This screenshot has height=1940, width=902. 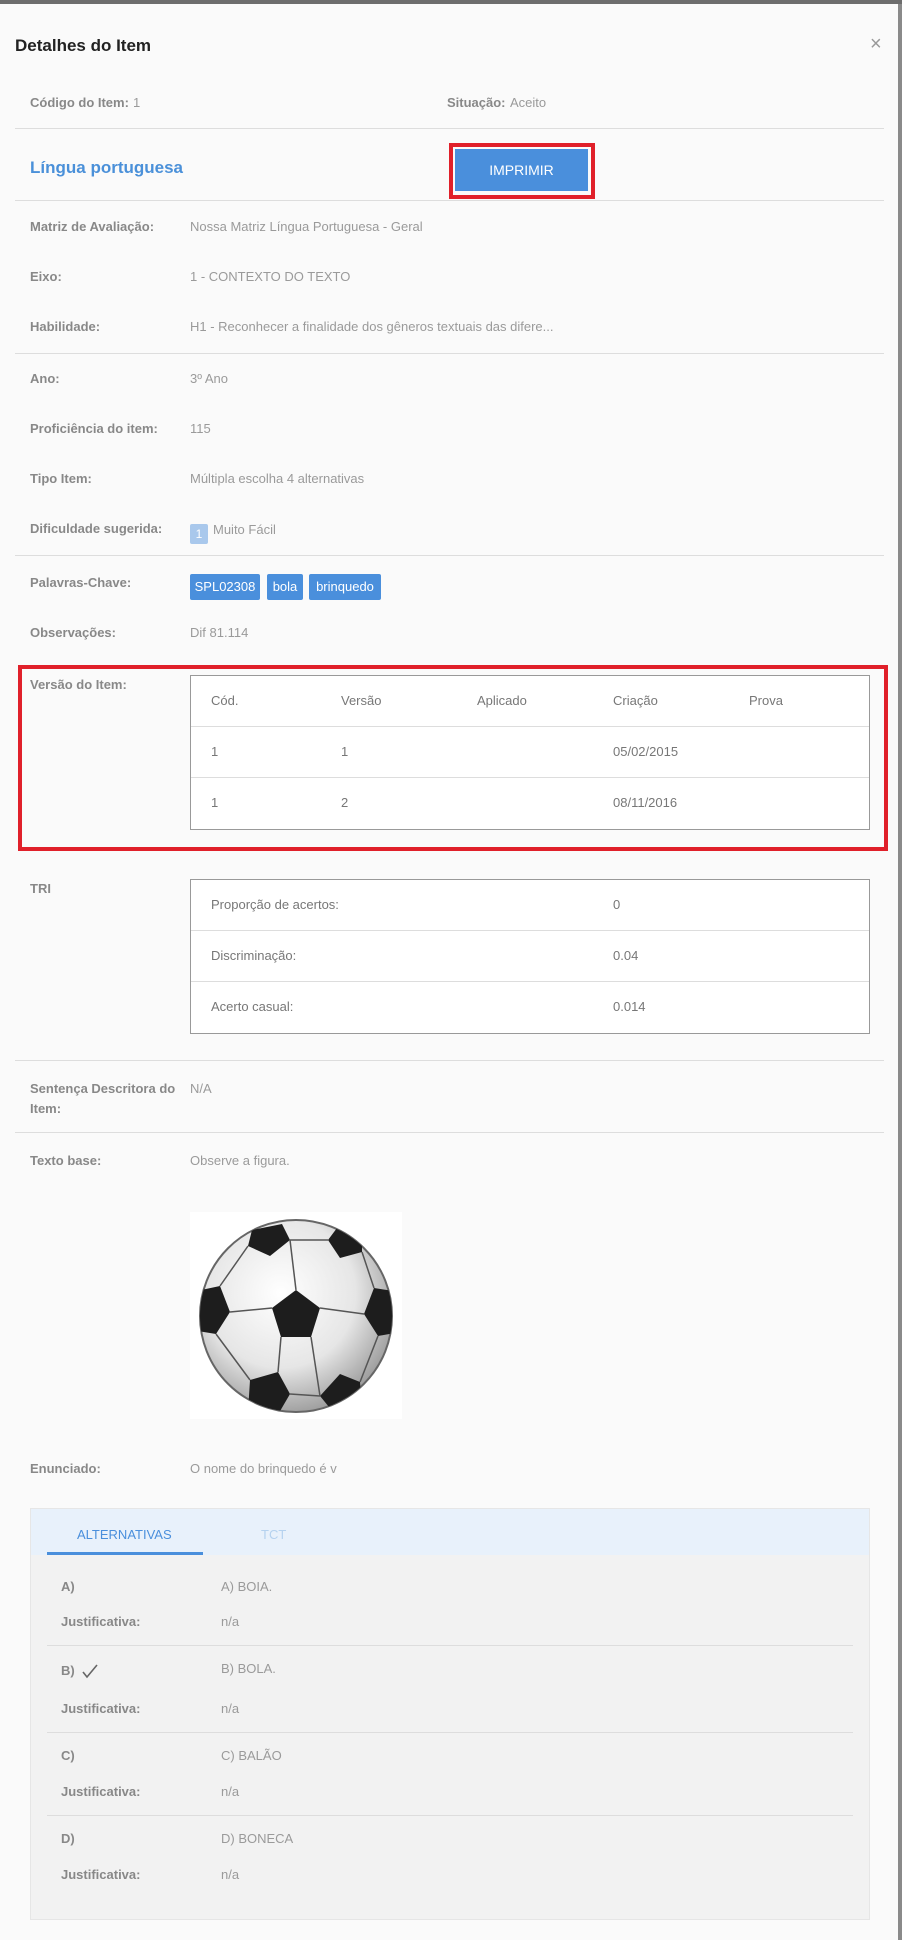 I want to click on keyword-tag: bola, so click(x=285, y=587).